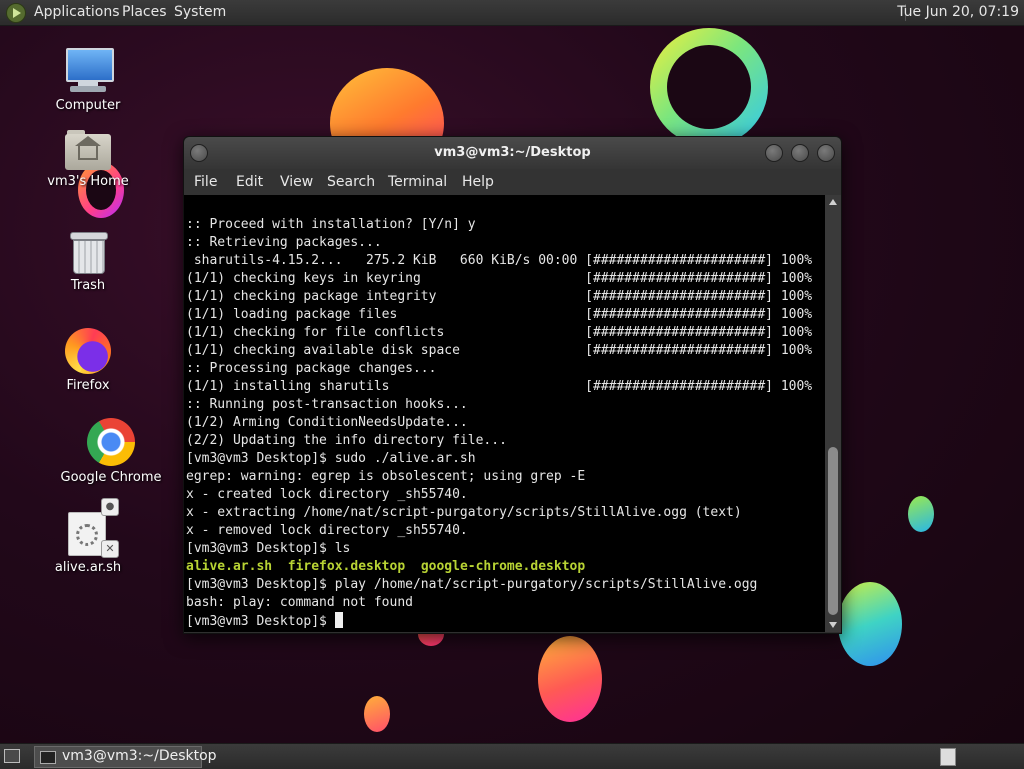 The image size is (1024, 769). I want to click on firefox-icon, so click(88, 351).